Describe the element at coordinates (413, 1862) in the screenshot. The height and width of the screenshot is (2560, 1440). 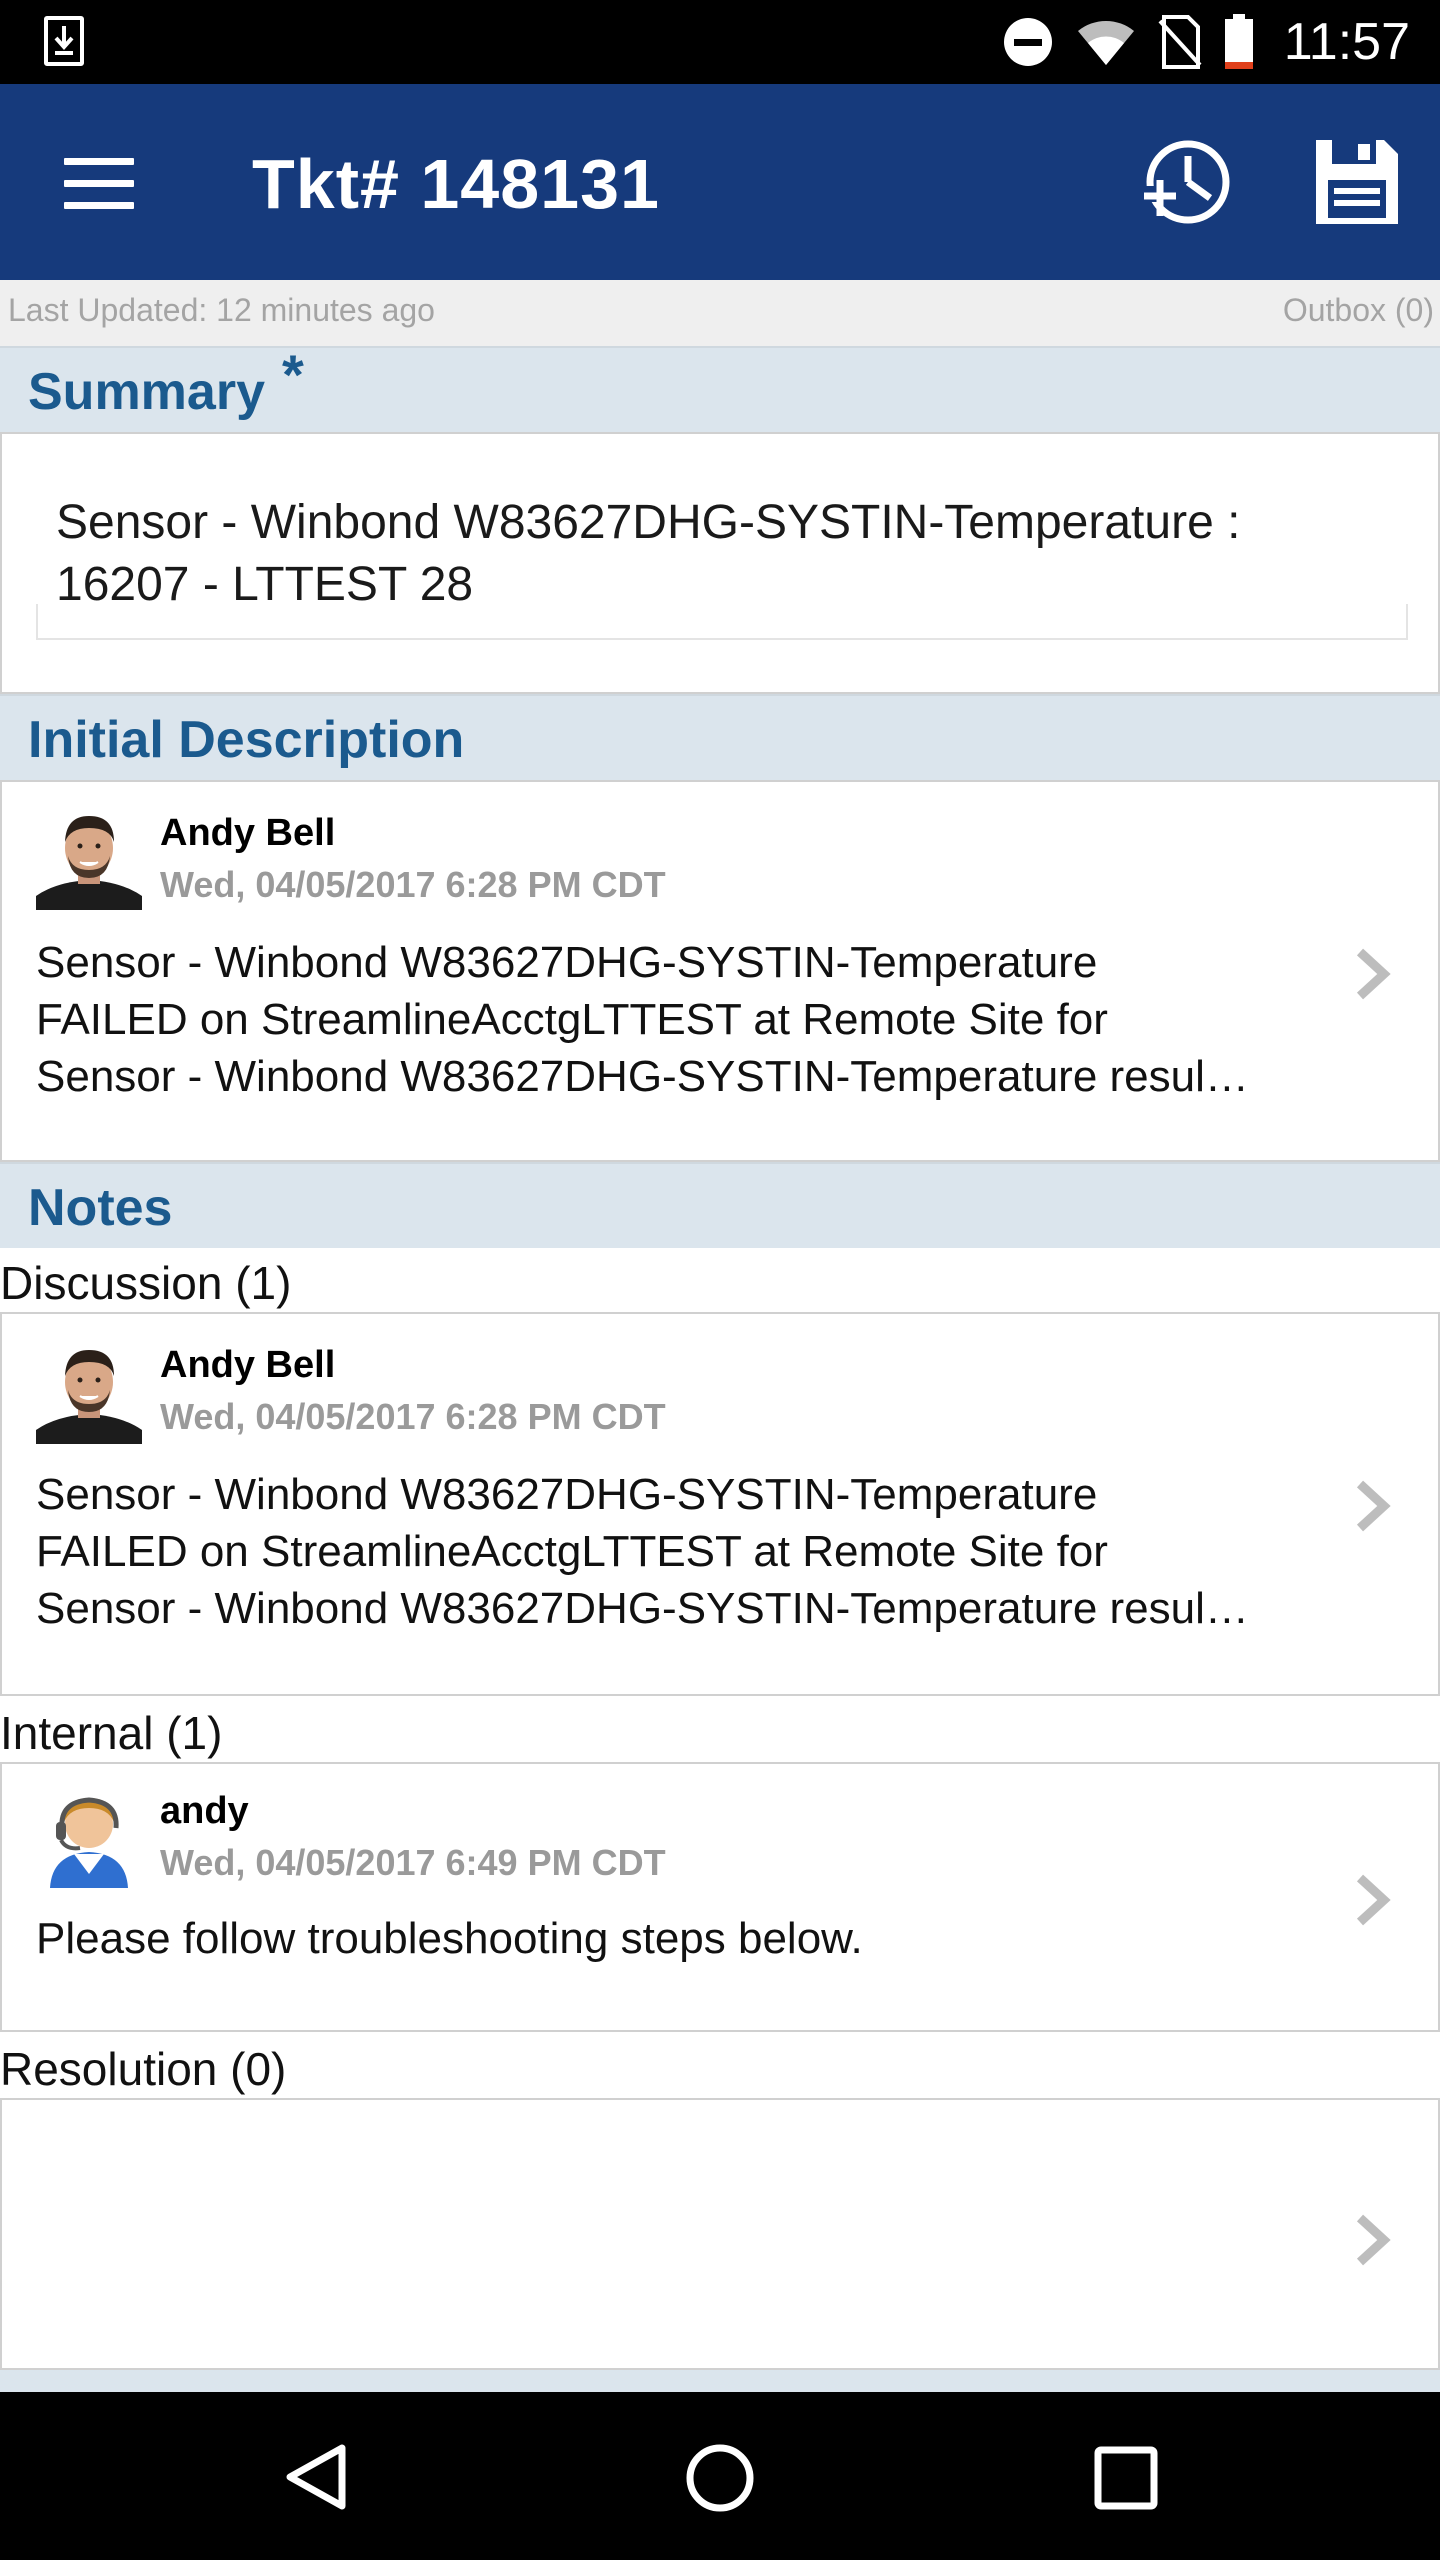
I see `entry-date: Wed, 04/05/2017 6:49 PM CDT` at that location.